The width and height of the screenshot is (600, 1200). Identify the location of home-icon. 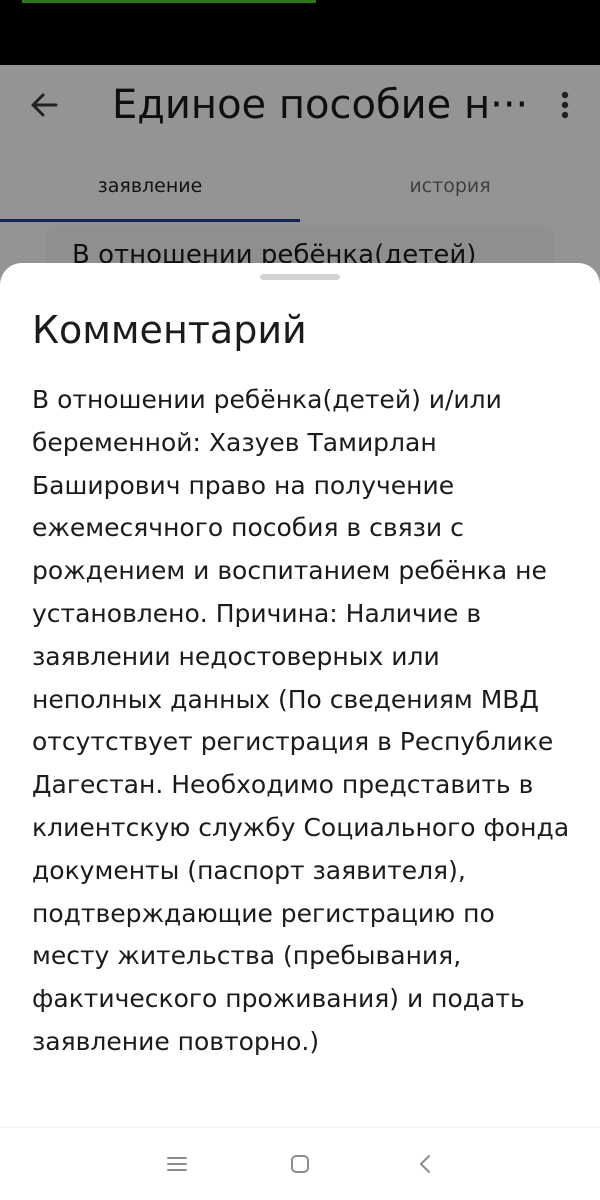
(300, 1164).